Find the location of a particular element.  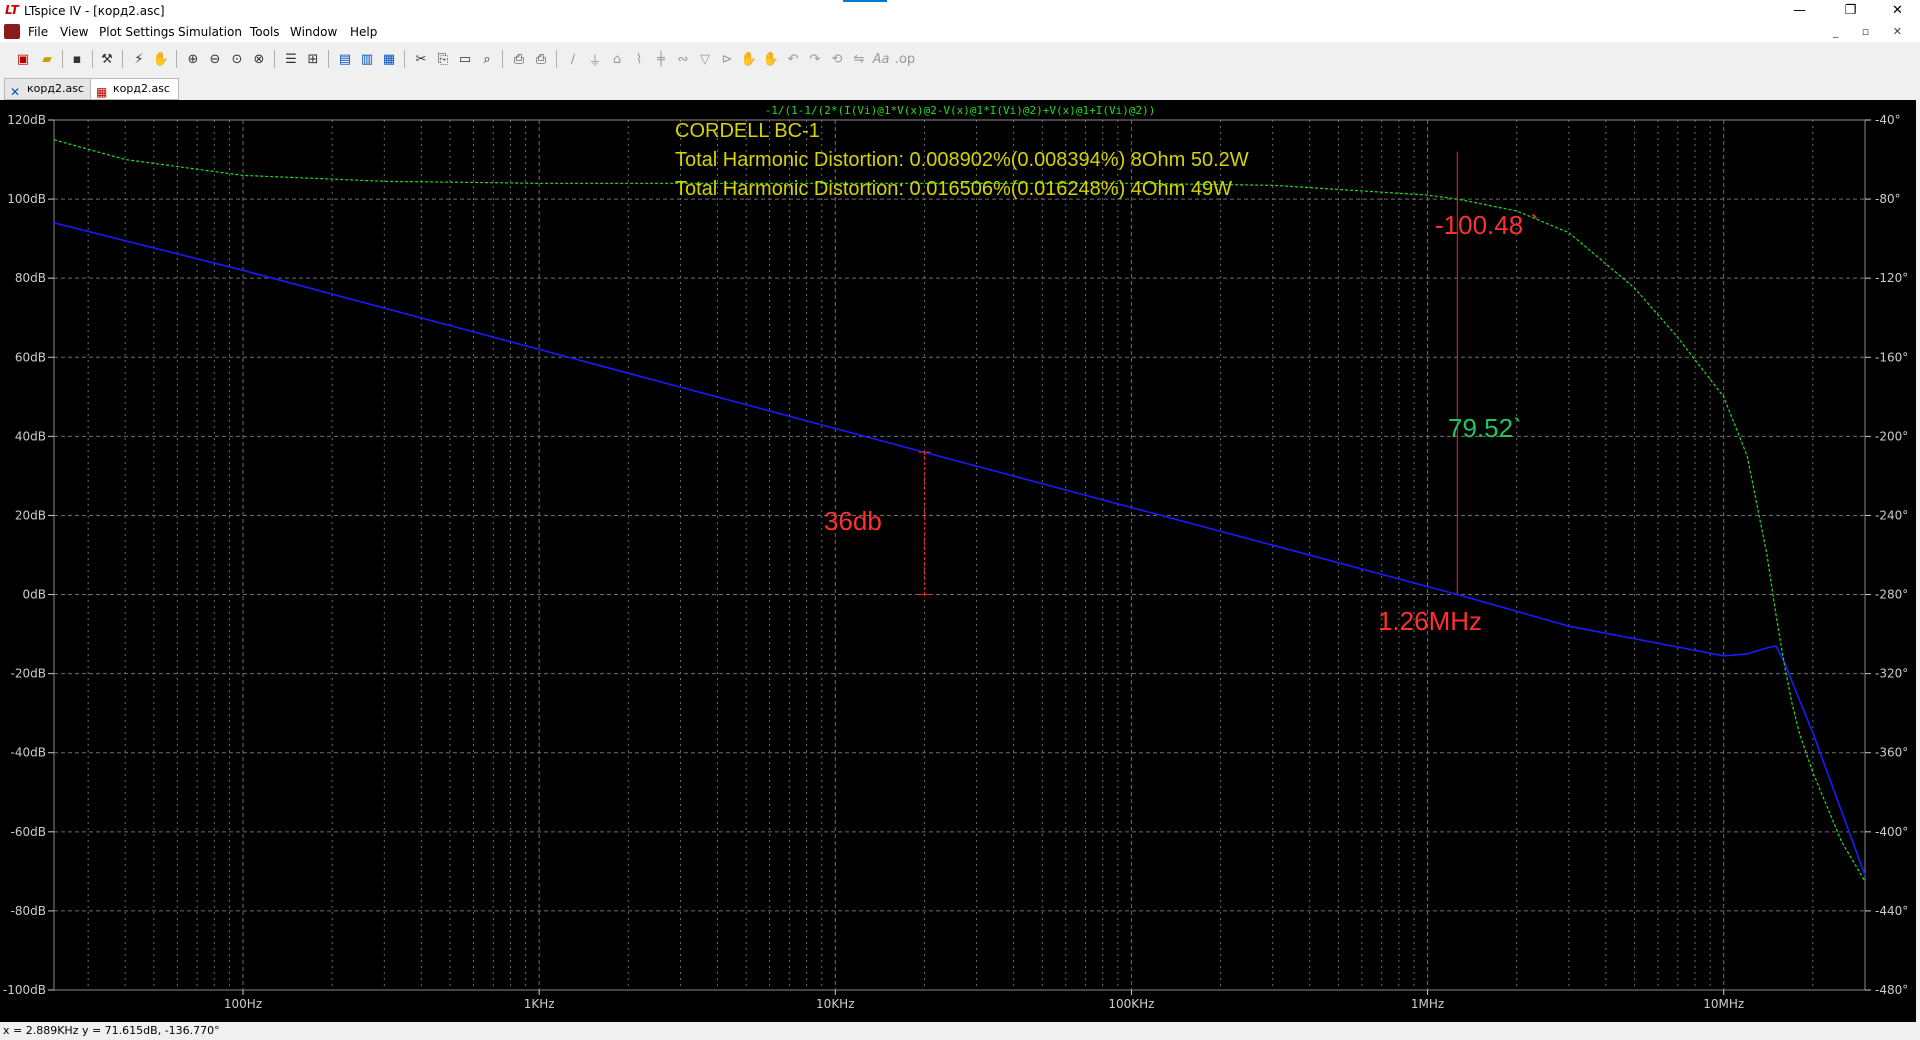

menu-window: Window is located at coordinates (313, 32).